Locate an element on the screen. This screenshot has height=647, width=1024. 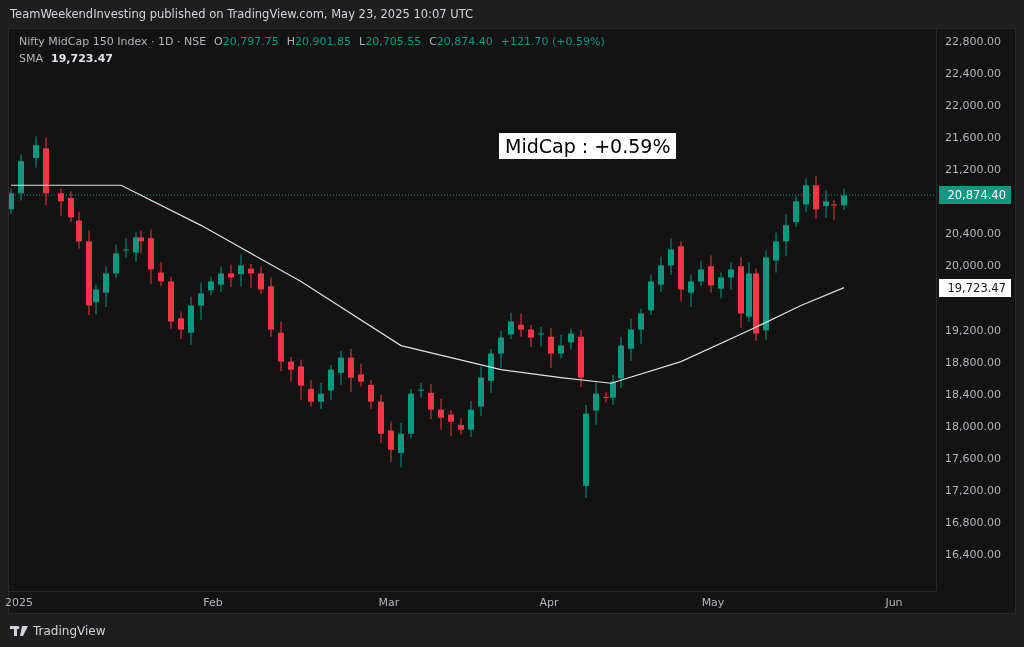
price-tick: 18,400.00 is located at coordinates (973, 394).